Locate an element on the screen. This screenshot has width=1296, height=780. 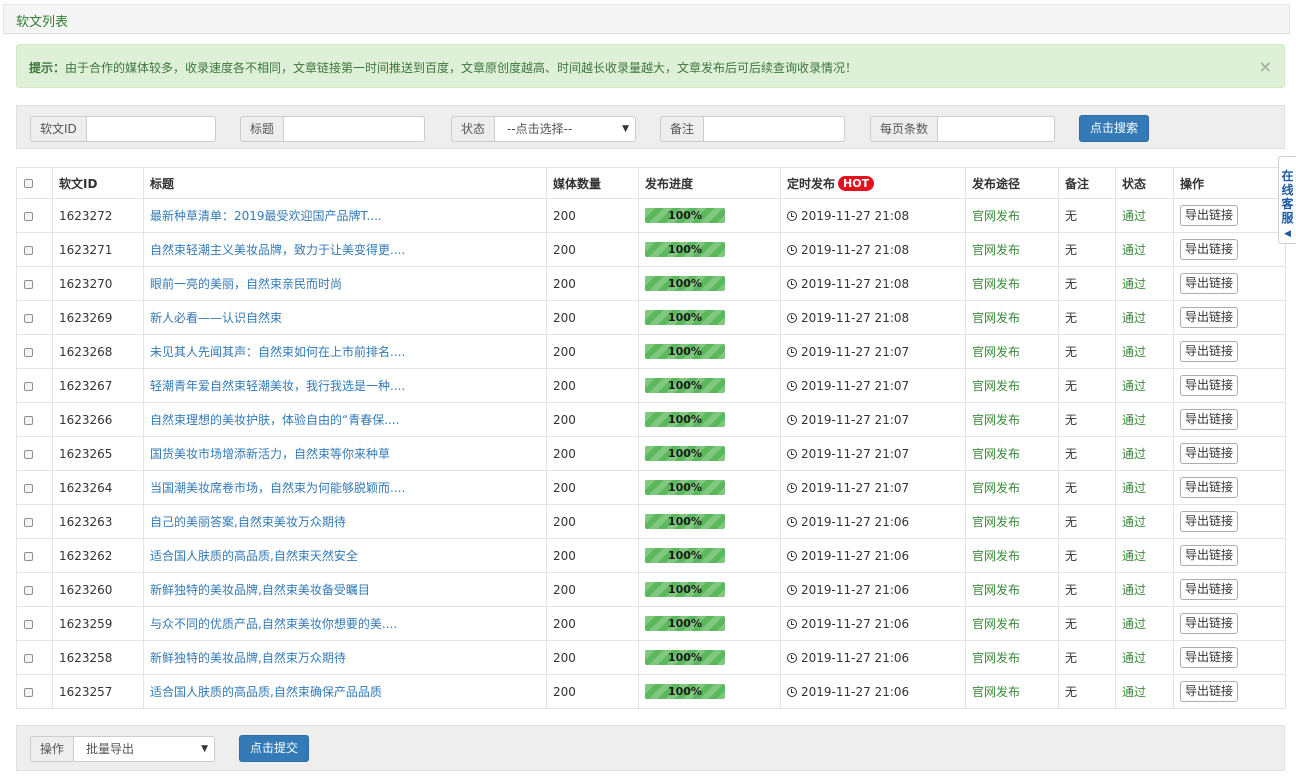
header-action: 操作 is located at coordinates (1229, 183).